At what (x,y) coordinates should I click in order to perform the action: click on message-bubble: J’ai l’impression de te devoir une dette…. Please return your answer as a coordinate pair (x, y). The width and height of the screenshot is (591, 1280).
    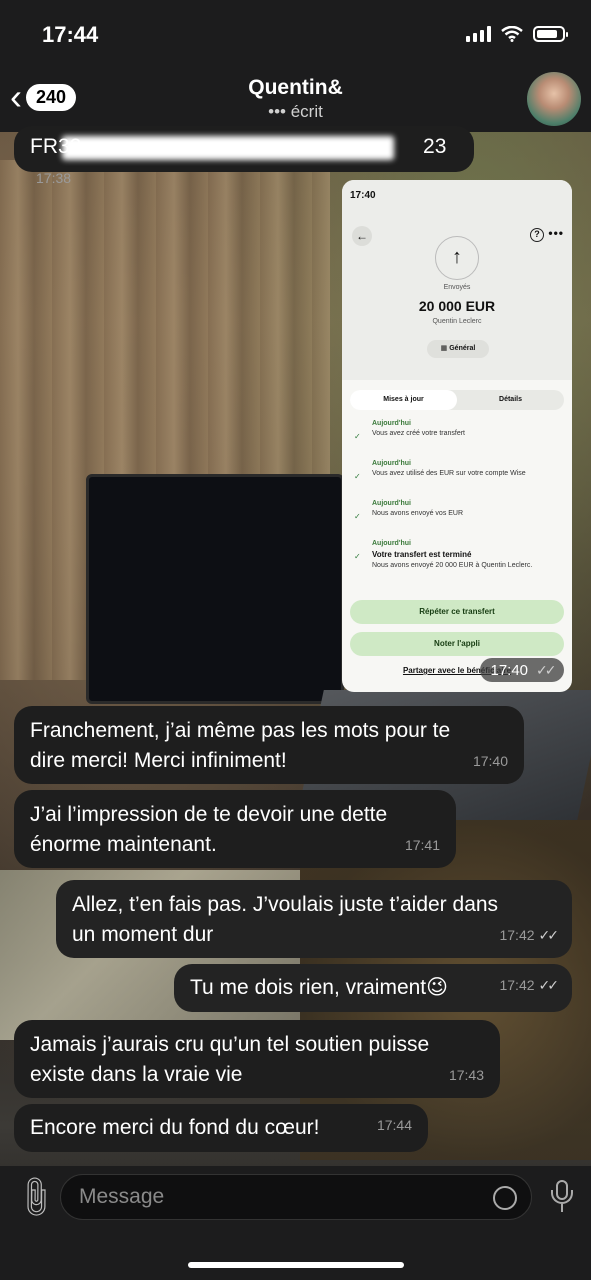
    Looking at the image, I should click on (235, 829).